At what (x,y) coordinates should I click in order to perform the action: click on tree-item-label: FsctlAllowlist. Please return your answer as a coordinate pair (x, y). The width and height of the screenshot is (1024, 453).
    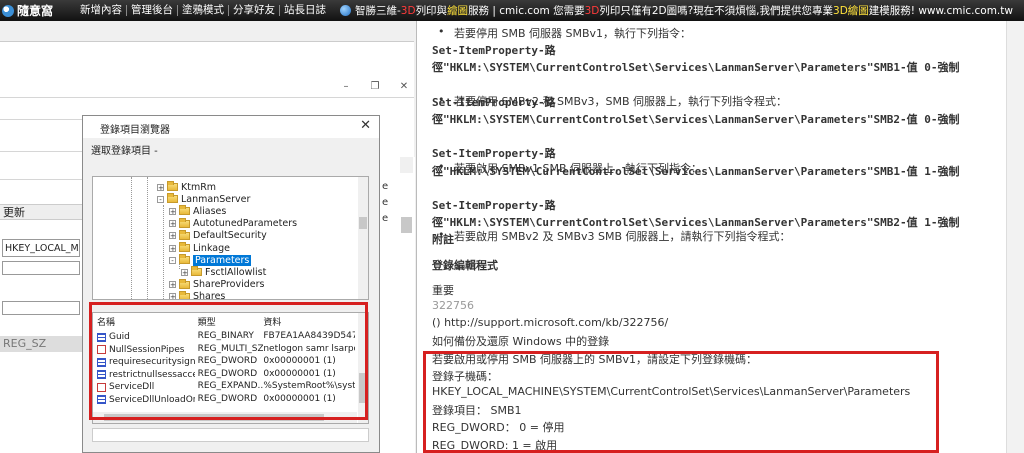
    Looking at the image, I should click on (236, 272).